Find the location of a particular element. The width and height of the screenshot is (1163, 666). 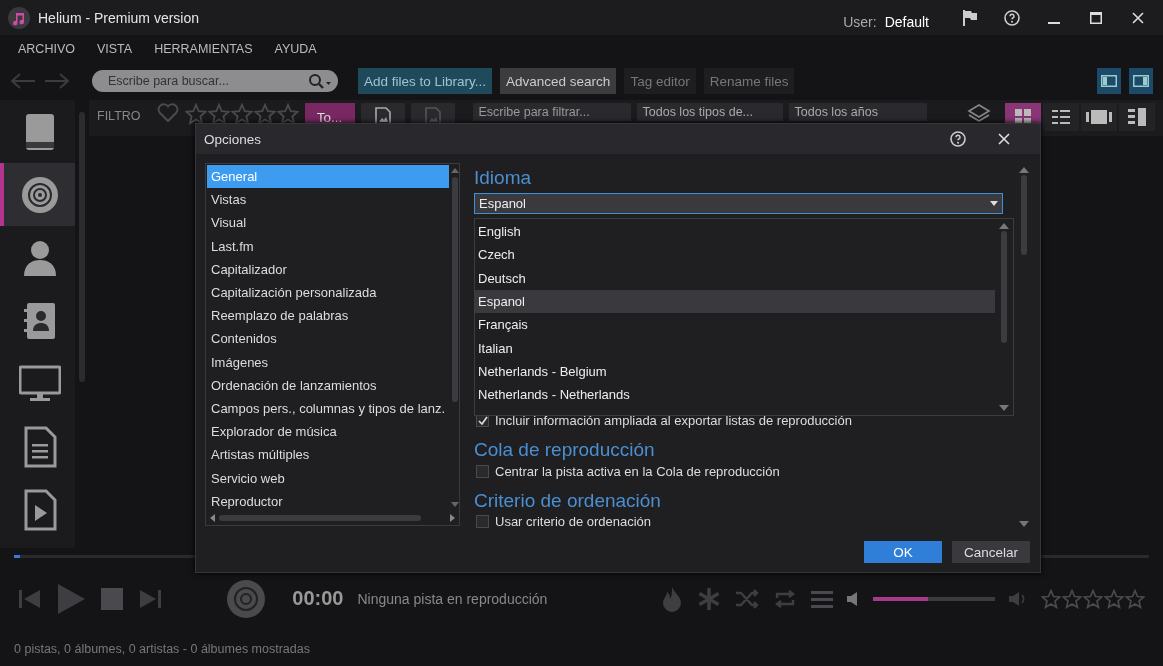

scroll-right-icon is located at coordinates (452, 518).